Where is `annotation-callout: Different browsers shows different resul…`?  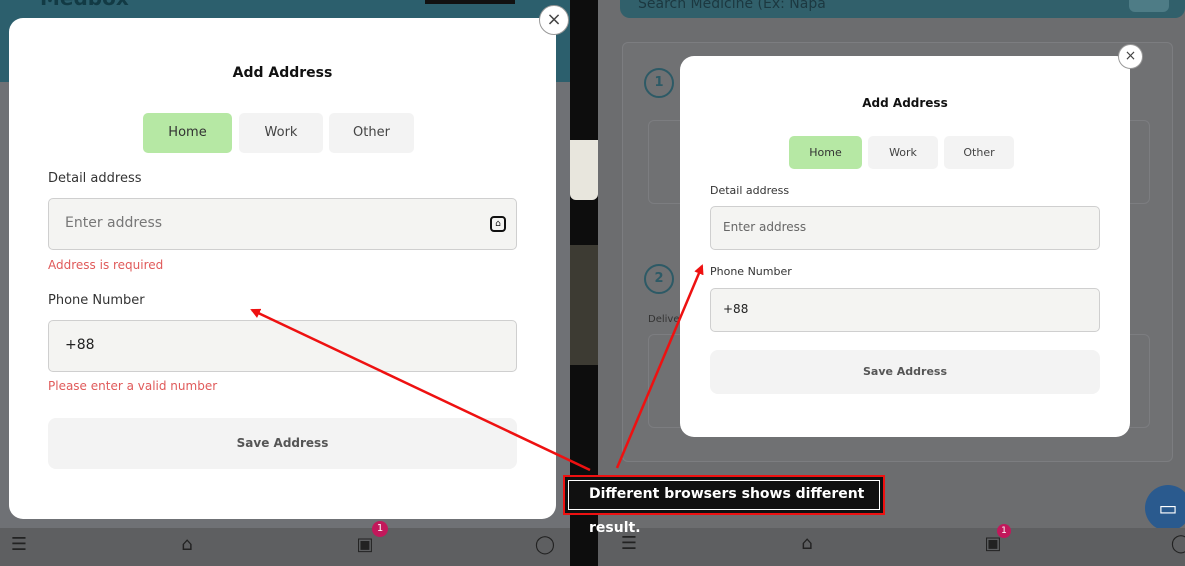
annotation-callout: Different browsers shows different resul… is located at coordinates (724, 505).